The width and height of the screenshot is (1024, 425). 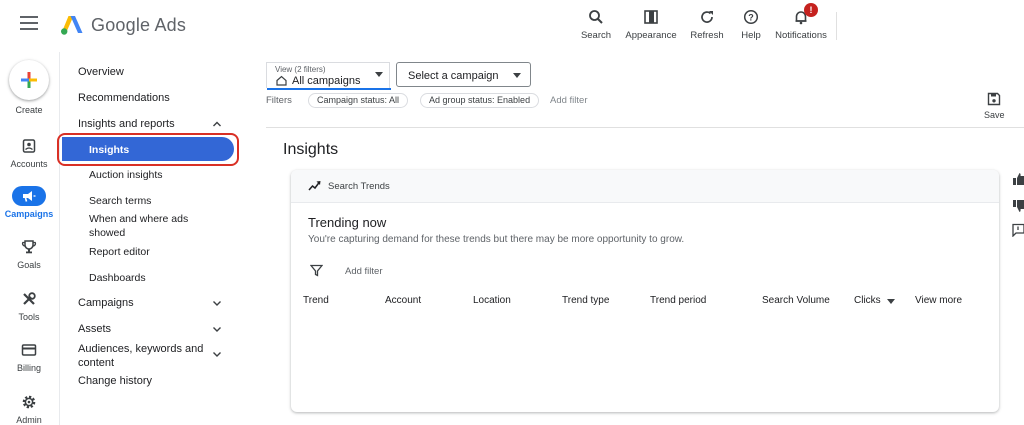 I want to click on rail-label-accounts: Accounts, so click(x=29, y=164).